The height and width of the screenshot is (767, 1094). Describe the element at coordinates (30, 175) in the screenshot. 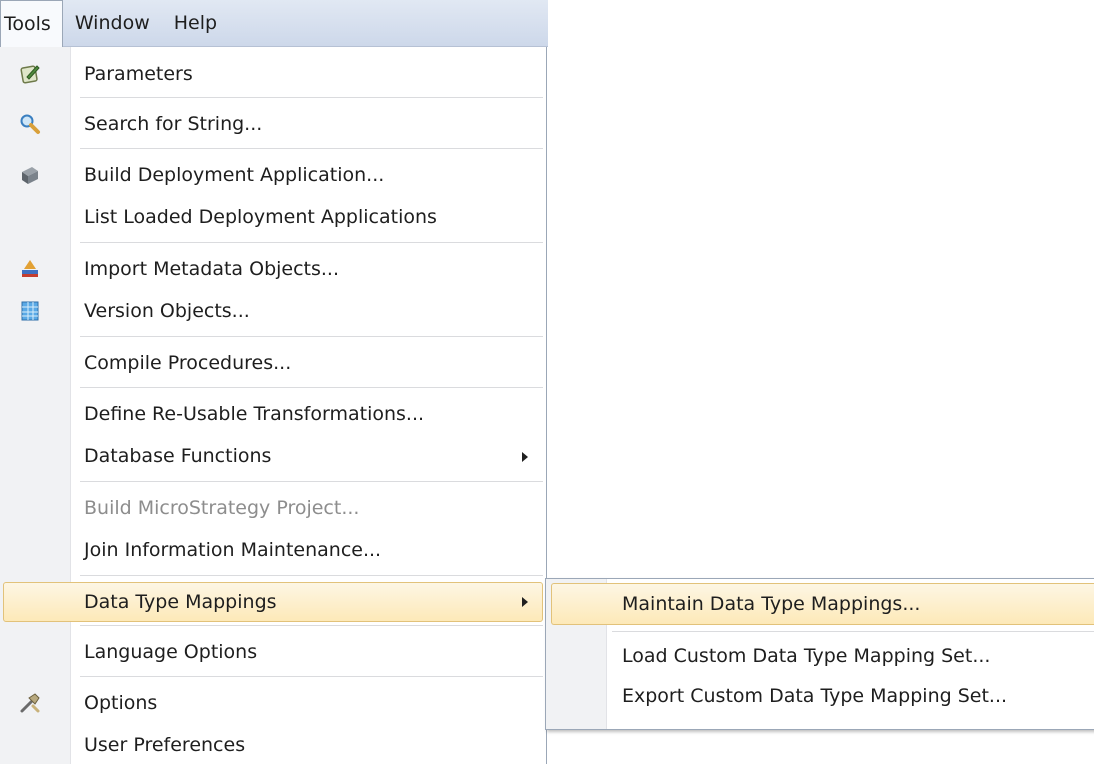

I see `deployment-icon` at that location.